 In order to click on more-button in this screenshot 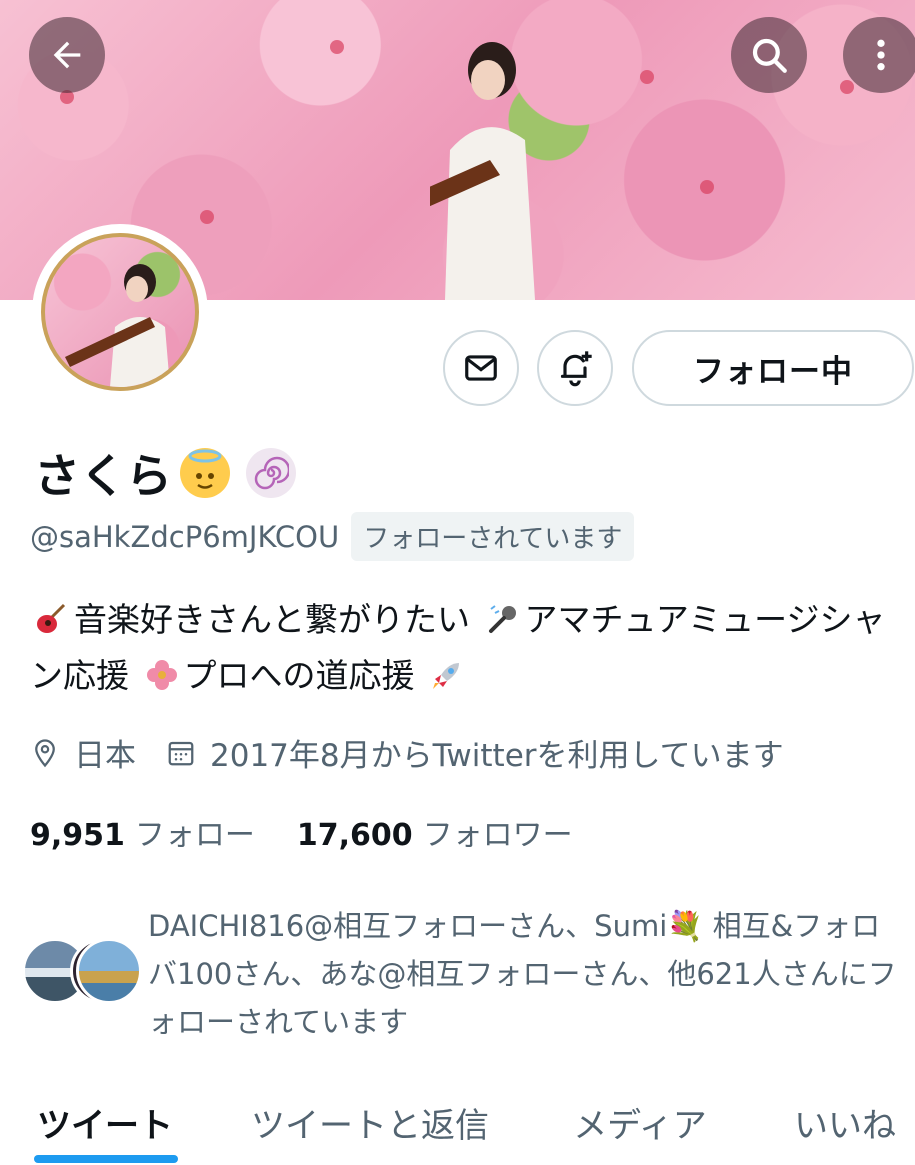, I will do `click(879, 55)`.